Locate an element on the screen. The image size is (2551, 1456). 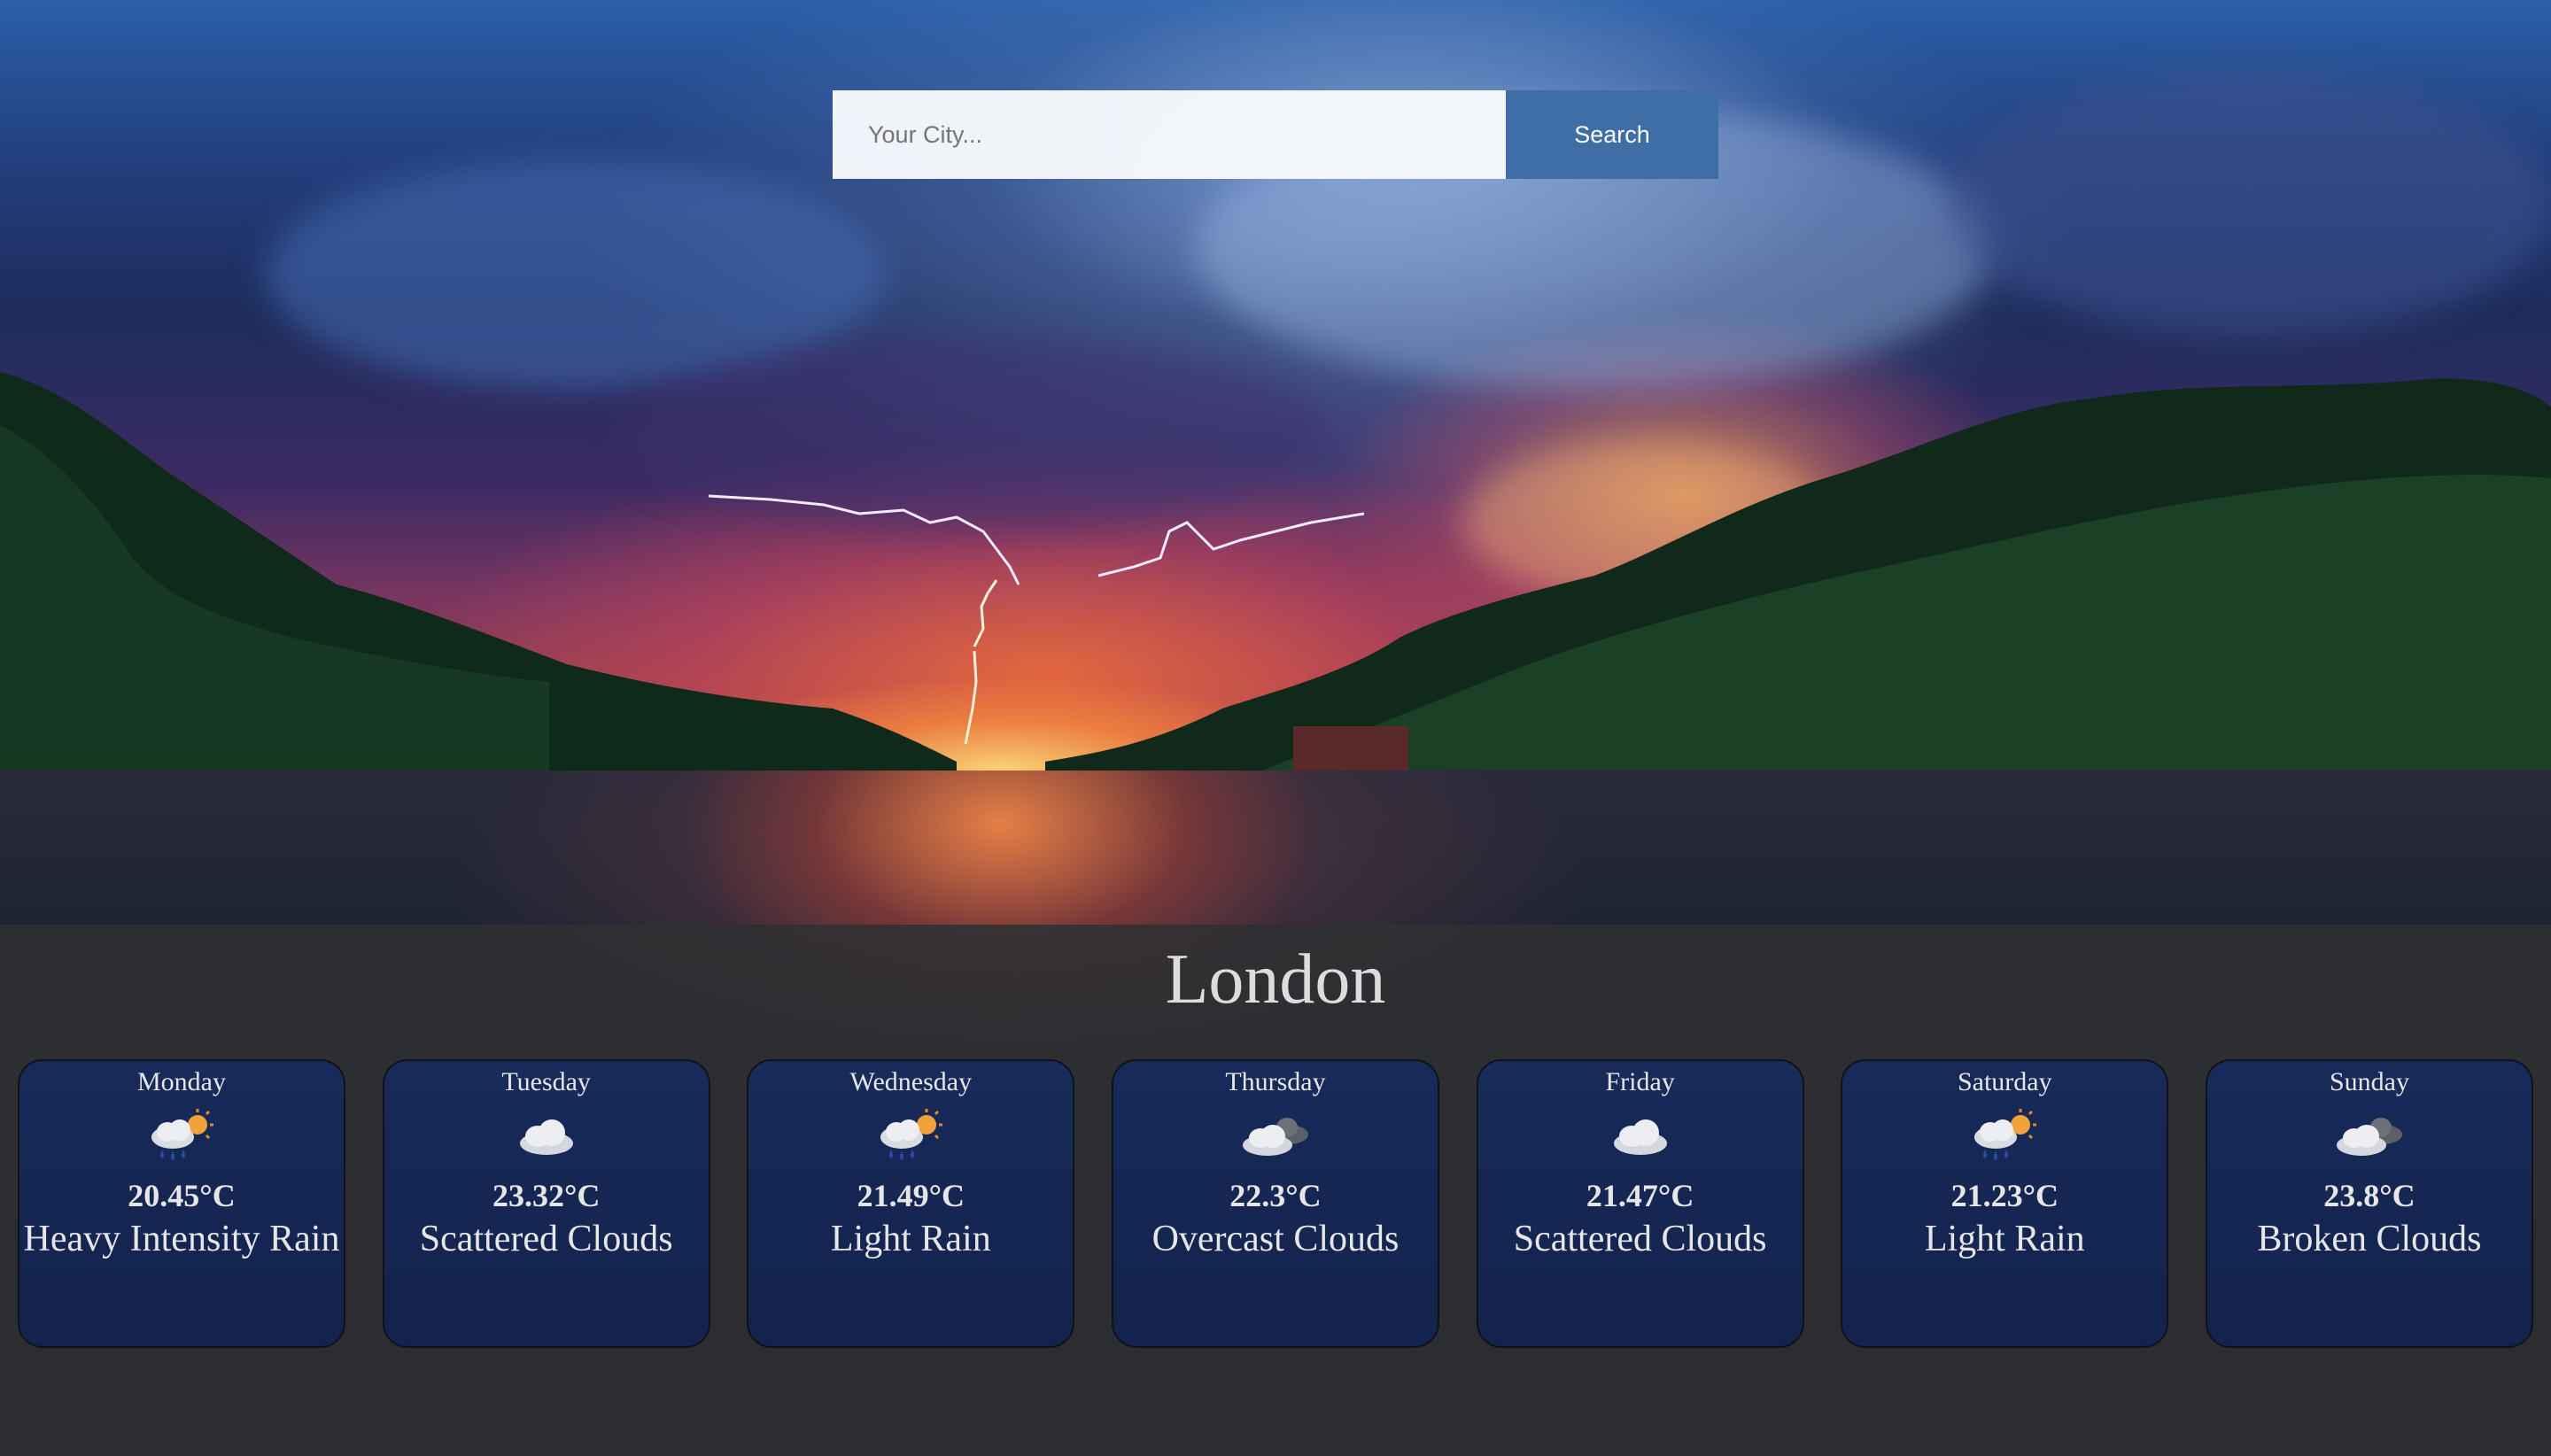
forecast-temp: 21.49°C is located at coordinates (911, 1195).